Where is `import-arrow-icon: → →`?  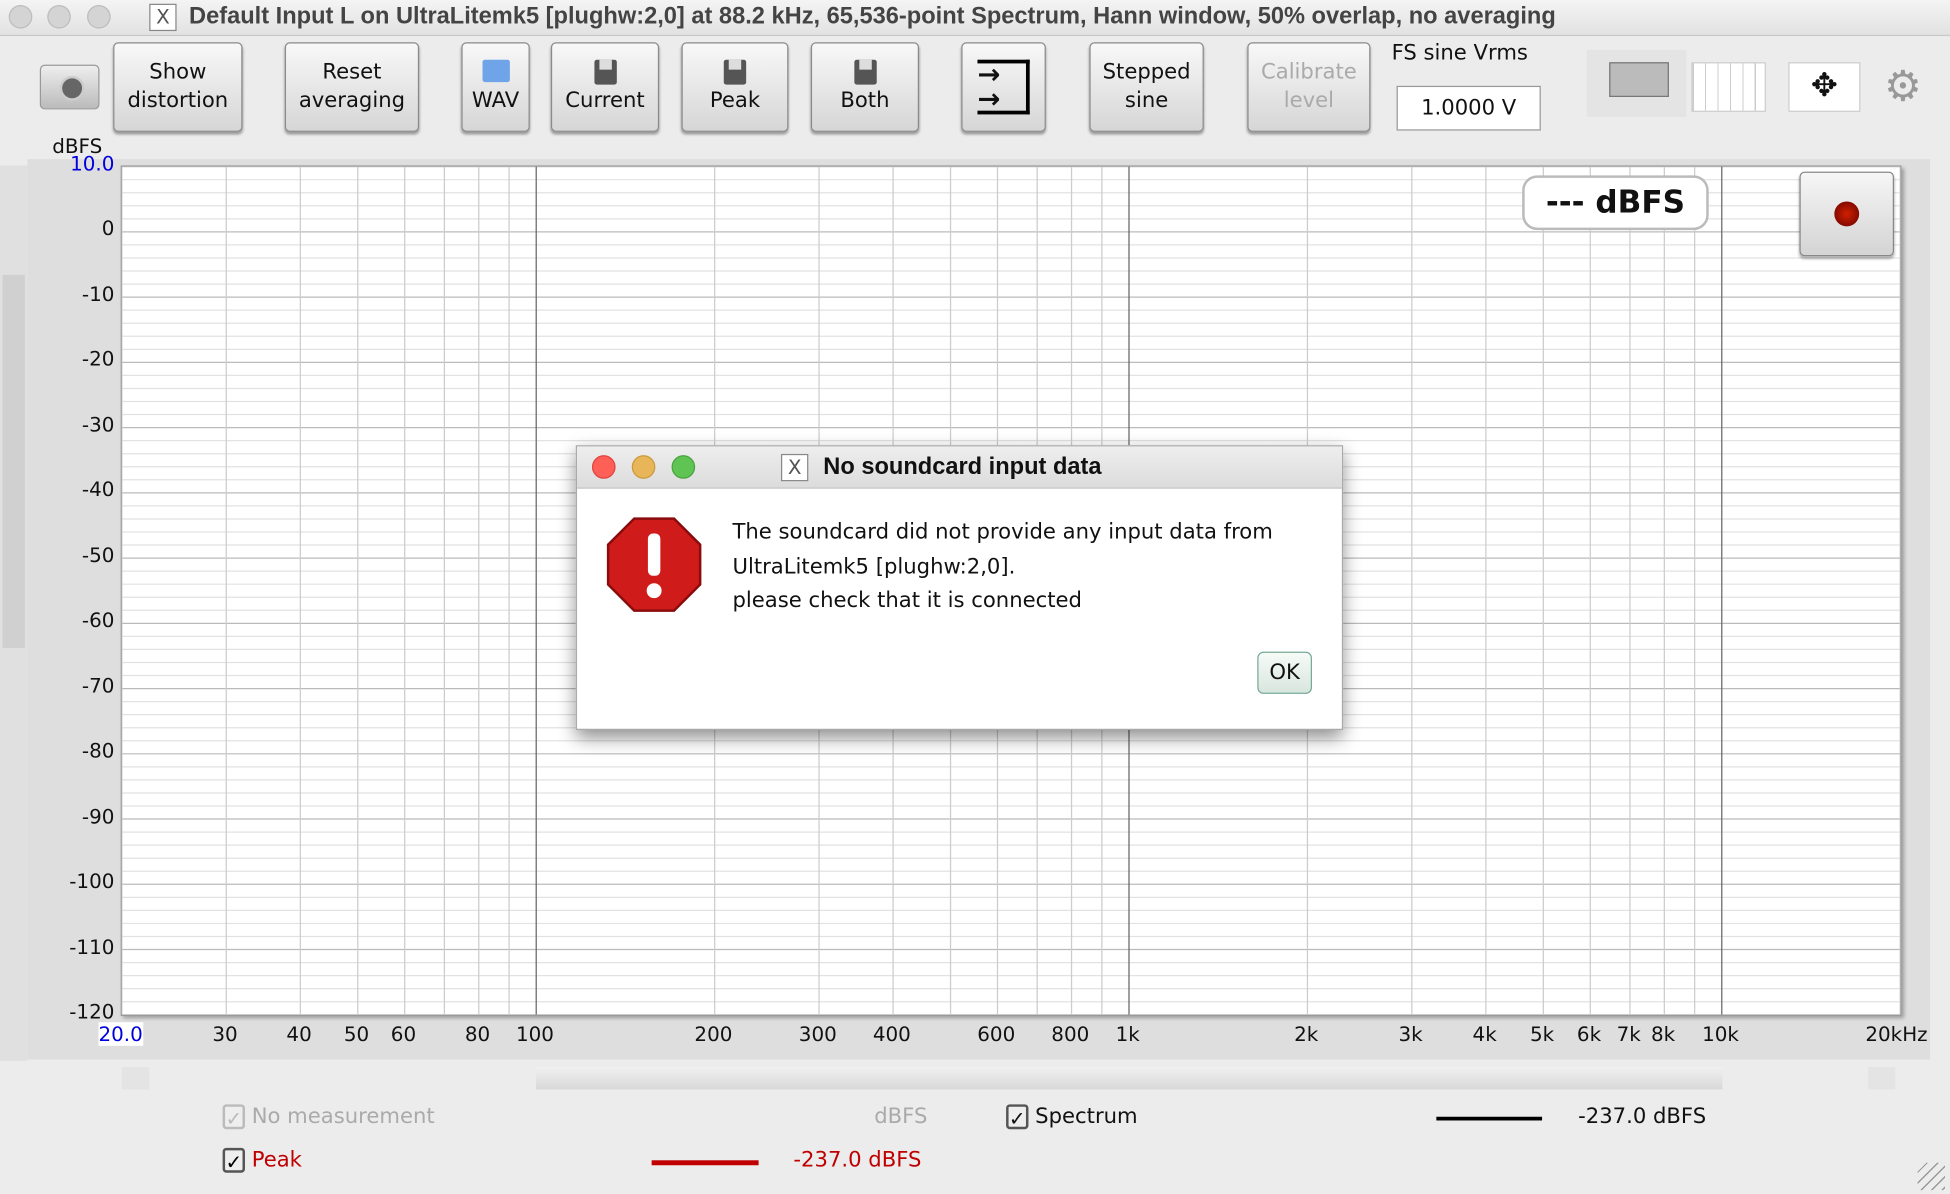
import-arrow-icon: → → is located at coordinates (1003, 87).